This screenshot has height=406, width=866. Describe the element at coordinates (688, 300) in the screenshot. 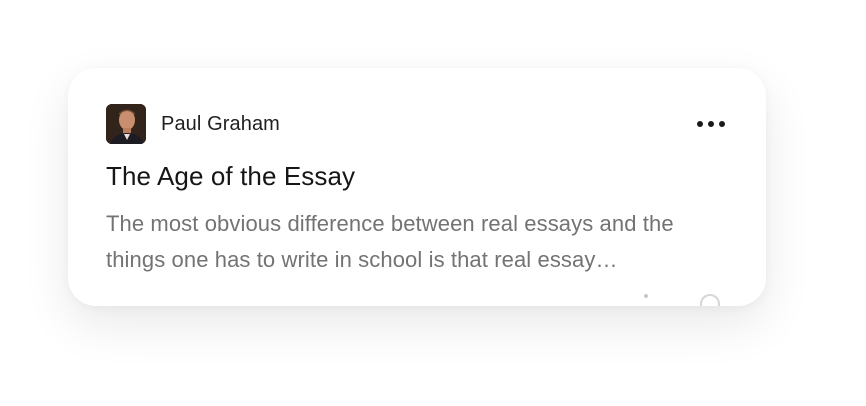

I see `card-footer-partial` at that location.